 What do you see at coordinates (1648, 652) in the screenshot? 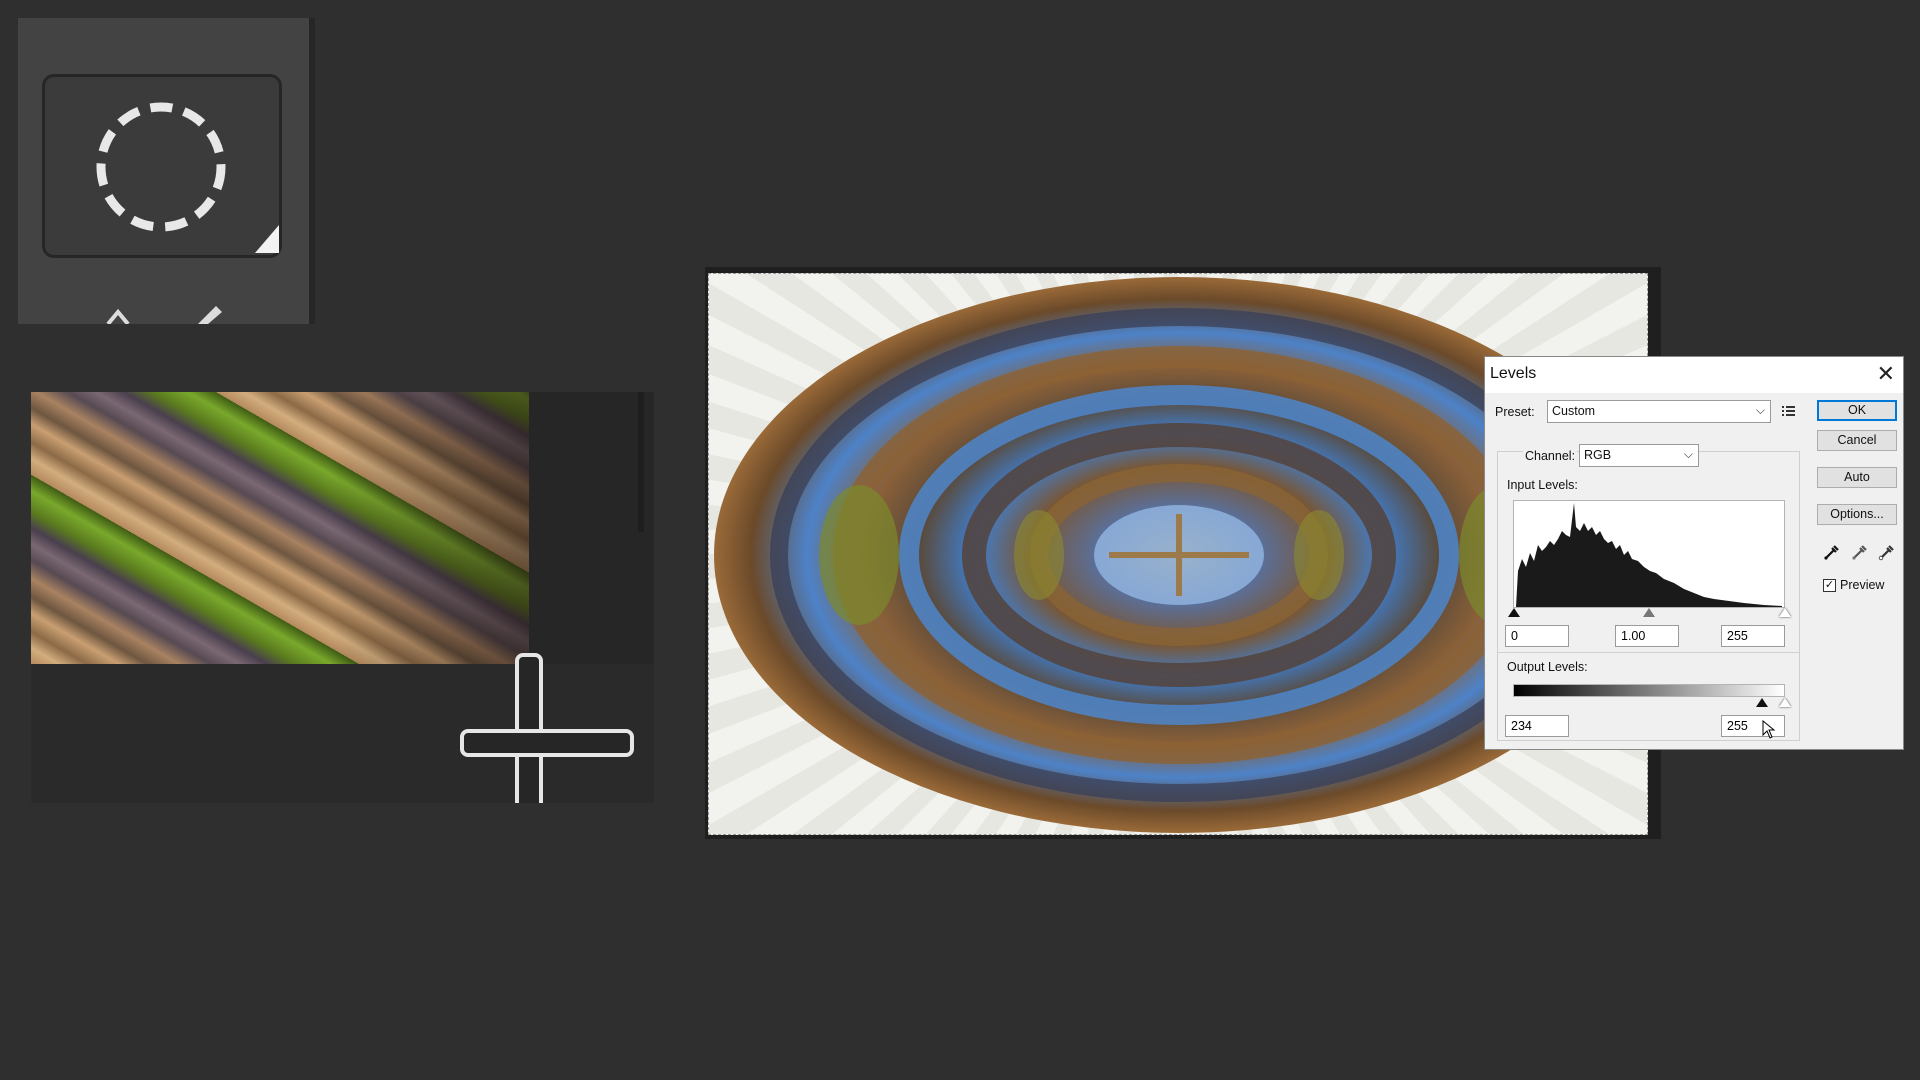
I see `separator` at bounding box center [1648, 652].